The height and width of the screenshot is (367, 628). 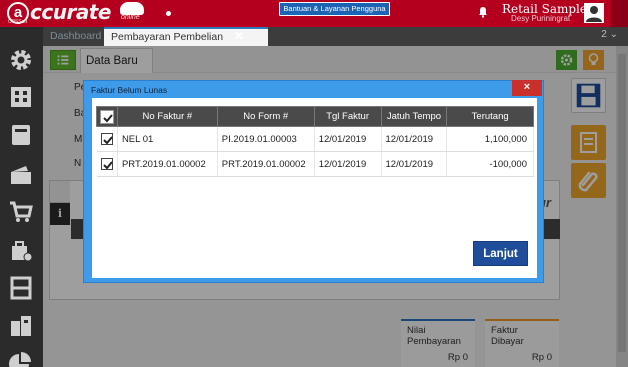 What do you see at coordinates (266, 164) in the screenshot?
I see `no-form-cell: PRT.2019.01.00002` at bounding box center [266, 164].